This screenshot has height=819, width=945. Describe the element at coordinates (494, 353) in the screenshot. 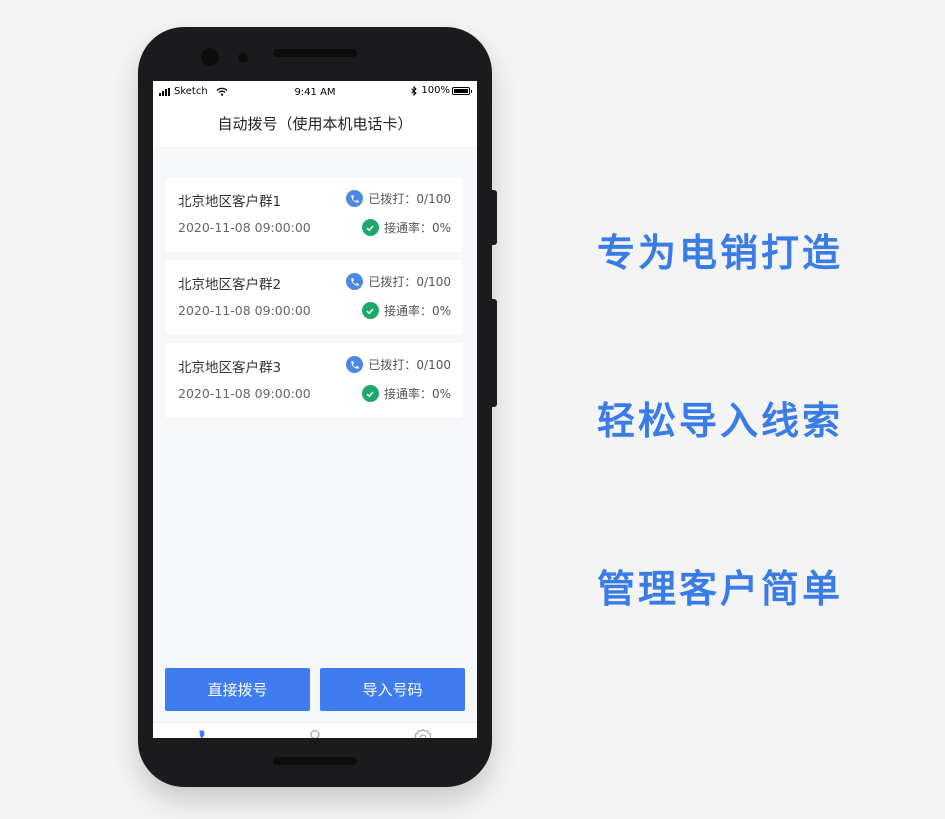

I see `power-button` at that location.